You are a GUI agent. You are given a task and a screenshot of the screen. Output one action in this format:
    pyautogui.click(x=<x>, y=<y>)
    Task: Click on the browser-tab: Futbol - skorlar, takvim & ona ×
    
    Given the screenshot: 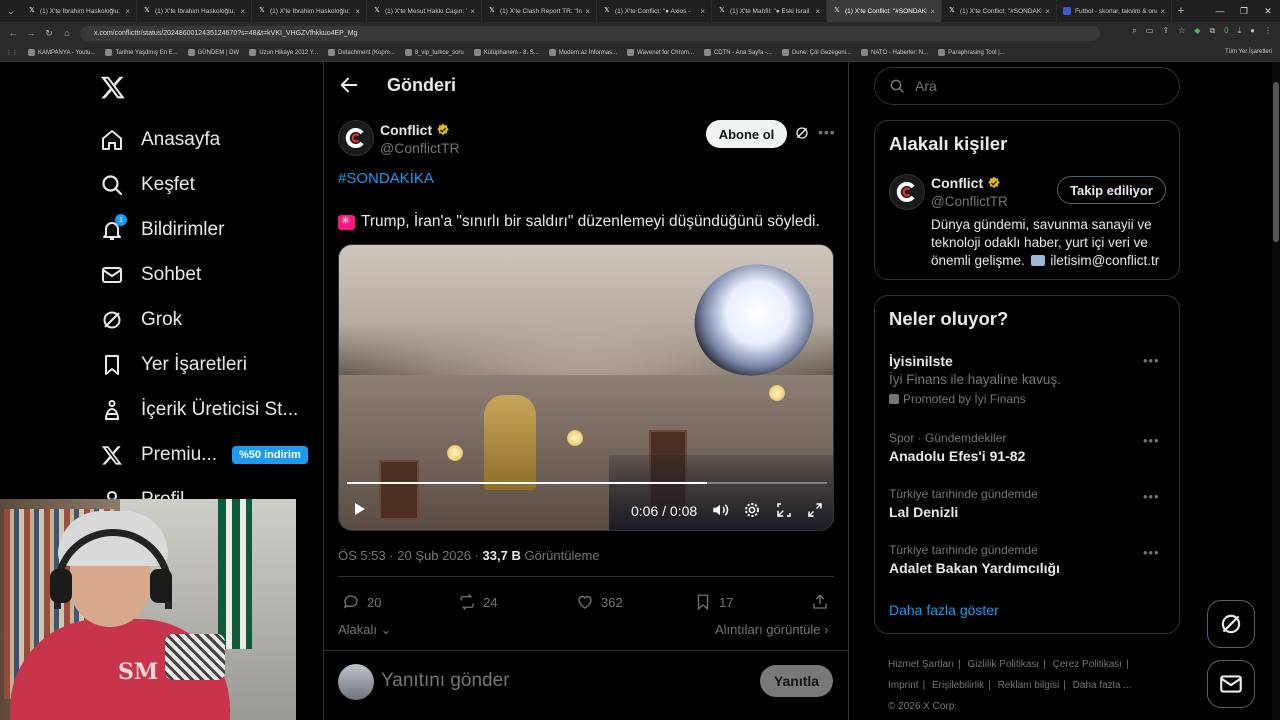 What is the action you would take?
    pyautogui.click(x=1114, y=11)
    